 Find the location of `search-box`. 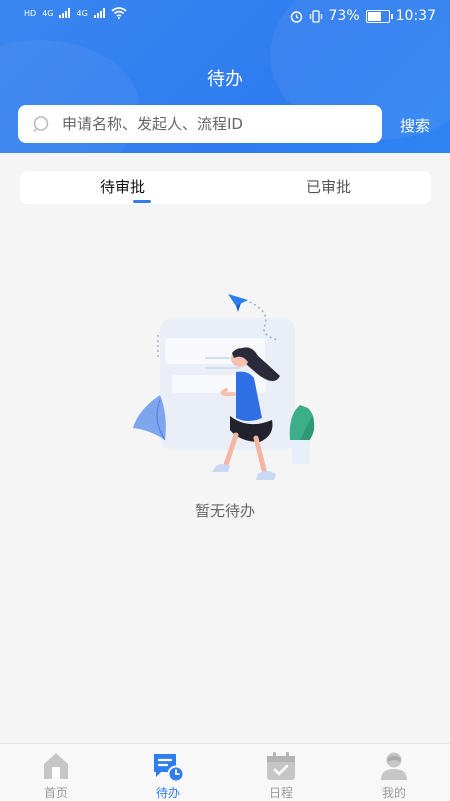

search-box is located at coordinates (200, 124).